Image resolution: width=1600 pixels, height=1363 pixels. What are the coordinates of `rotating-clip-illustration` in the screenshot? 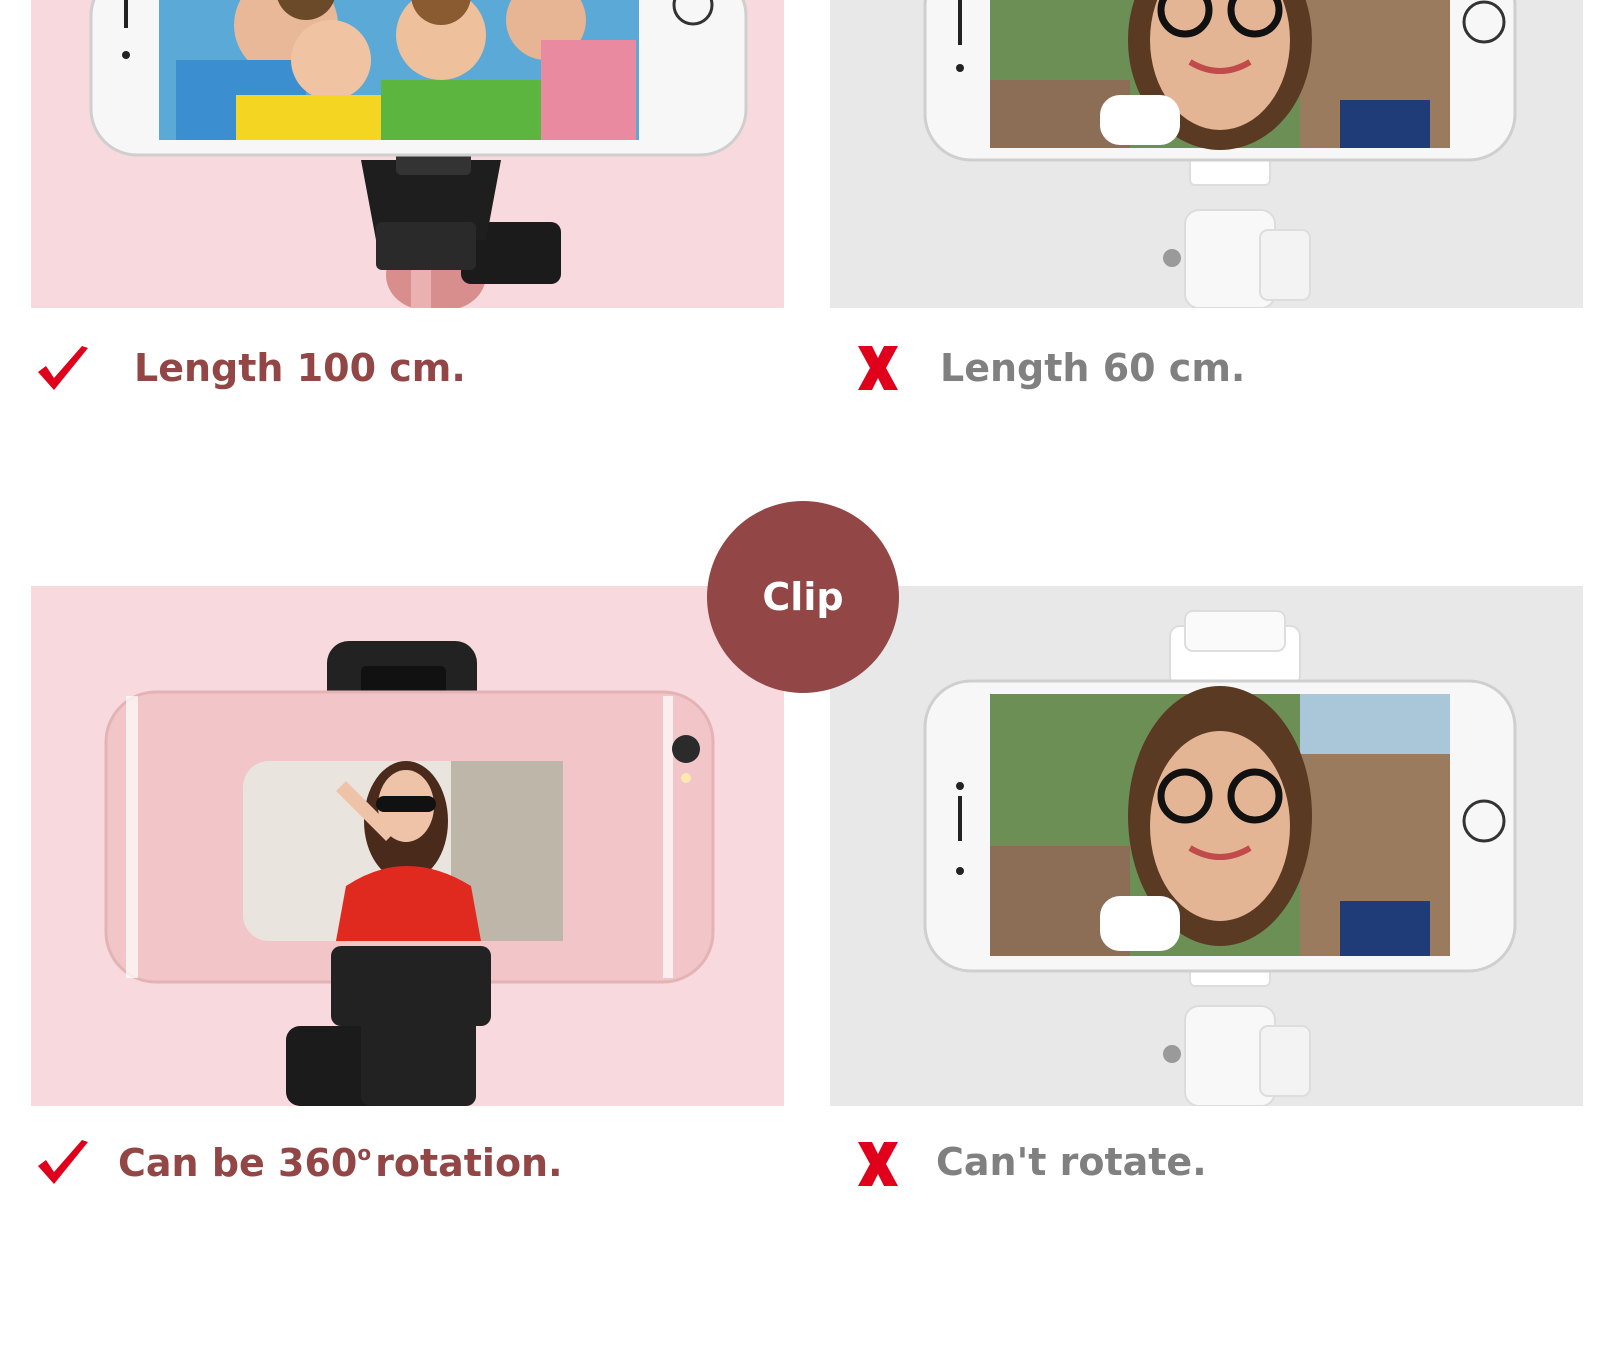 It's located at (409, 873).